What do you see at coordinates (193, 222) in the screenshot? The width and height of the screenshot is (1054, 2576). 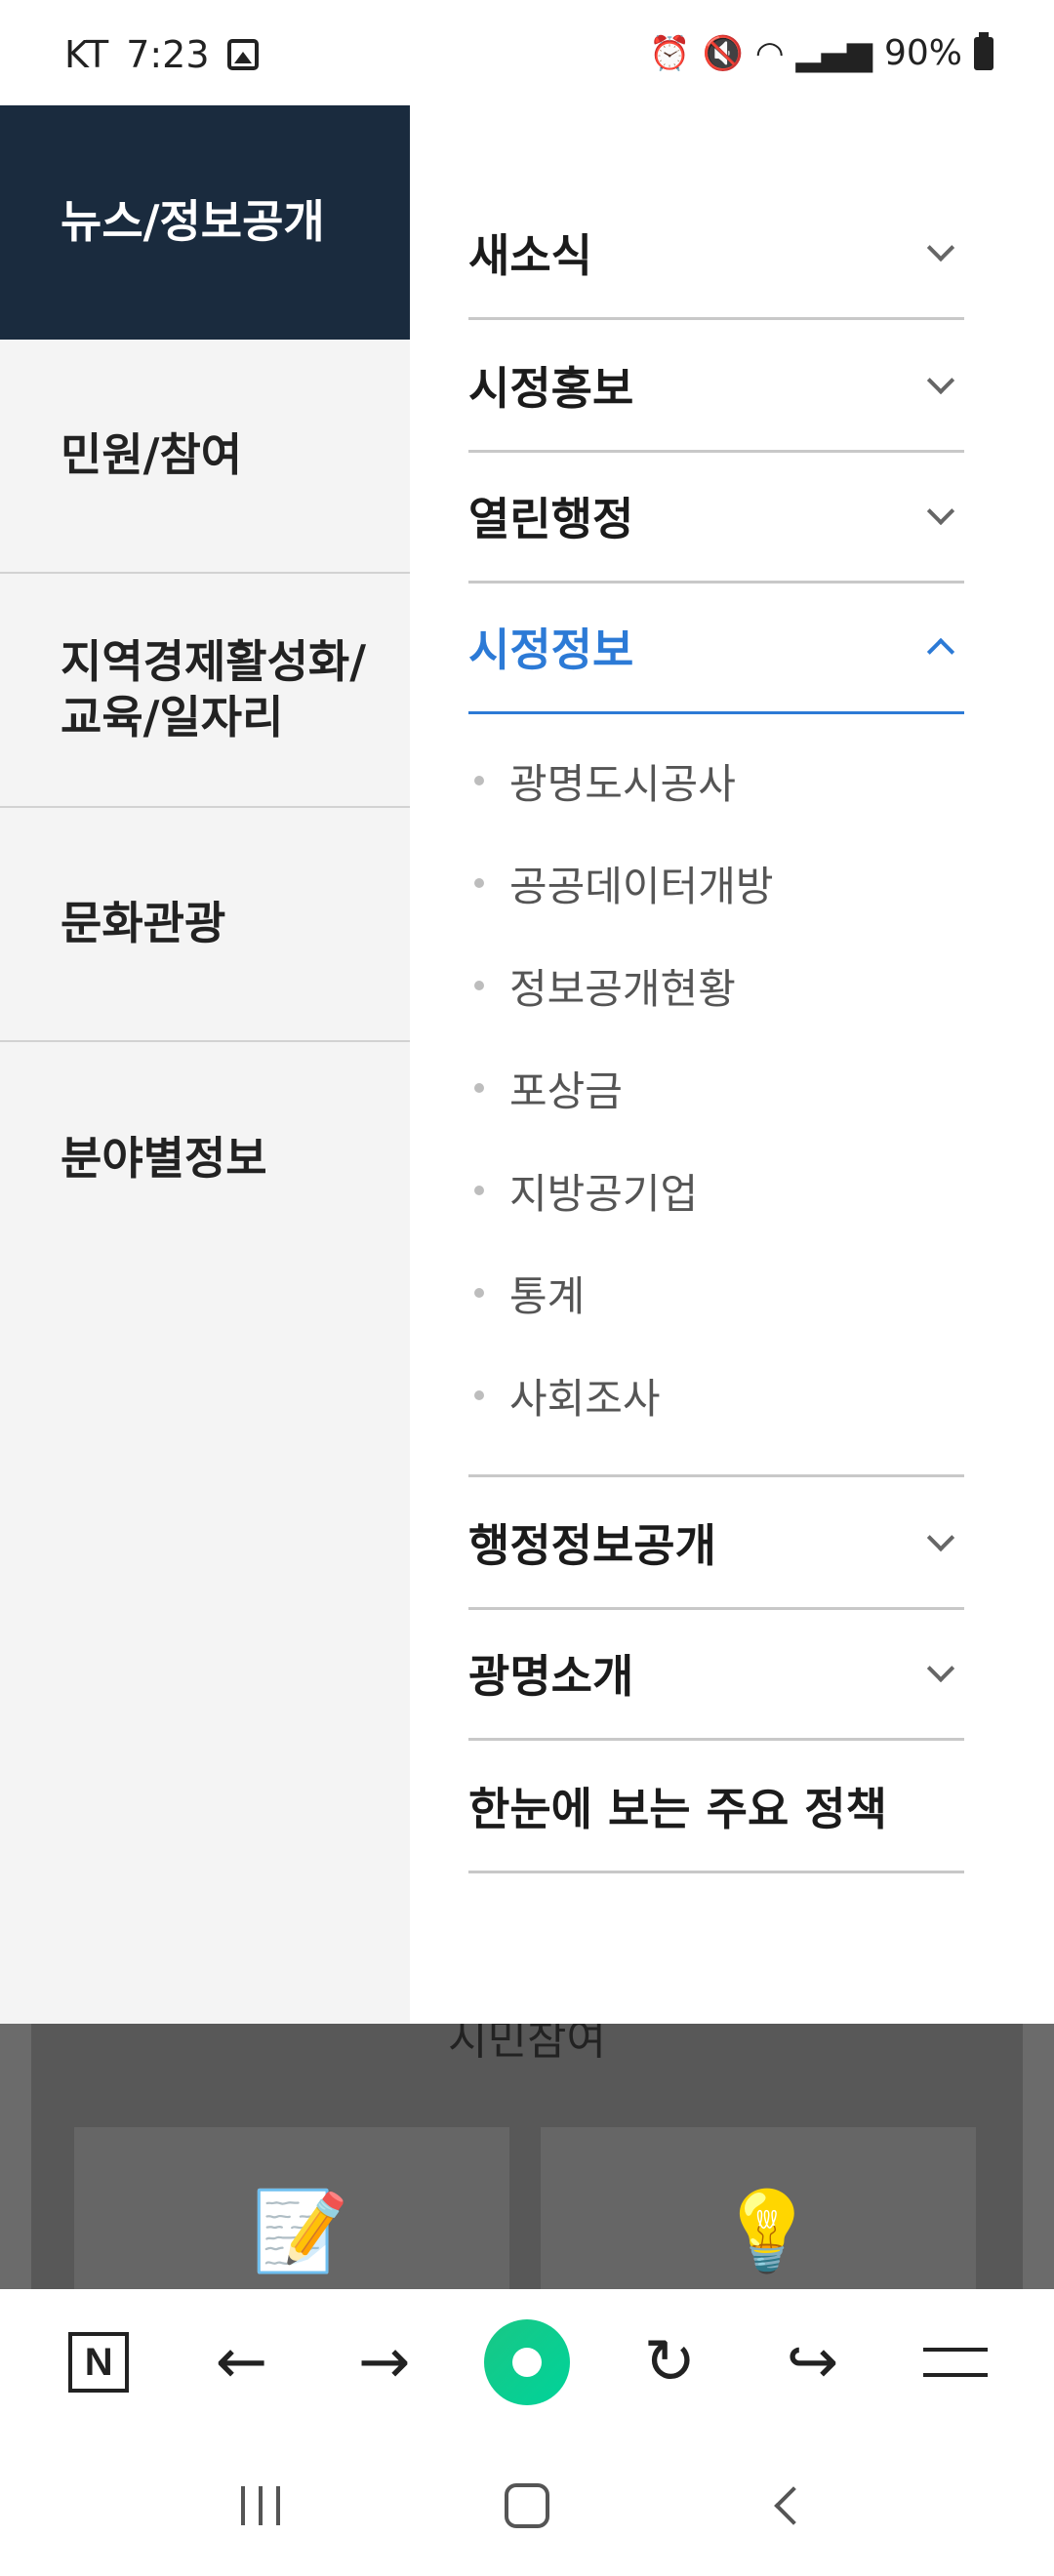 I see `category-label: 뉴스/정보공개` at bounding box center [193, 222].